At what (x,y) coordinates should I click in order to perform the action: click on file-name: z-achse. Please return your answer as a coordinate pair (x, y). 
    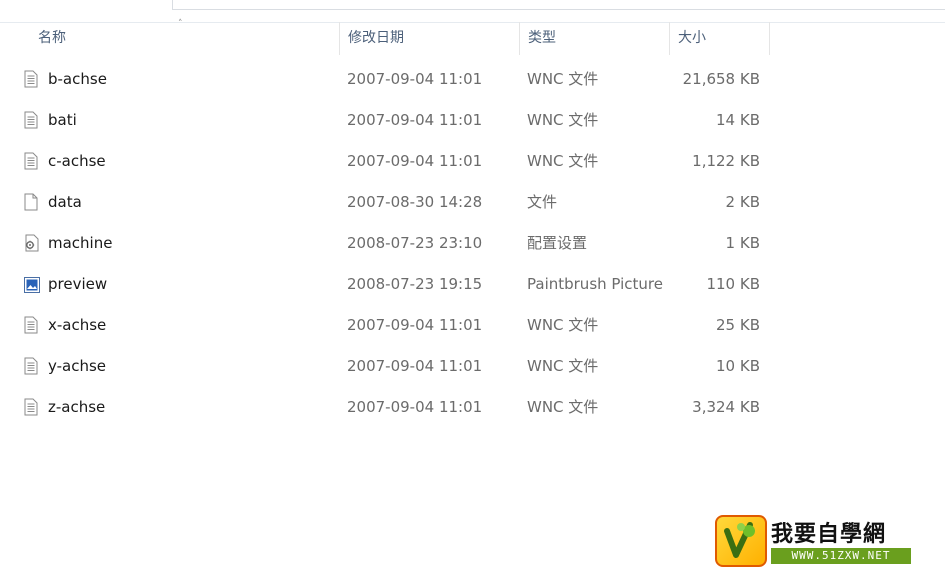
    Looking at the image, I should click on (77, 407).